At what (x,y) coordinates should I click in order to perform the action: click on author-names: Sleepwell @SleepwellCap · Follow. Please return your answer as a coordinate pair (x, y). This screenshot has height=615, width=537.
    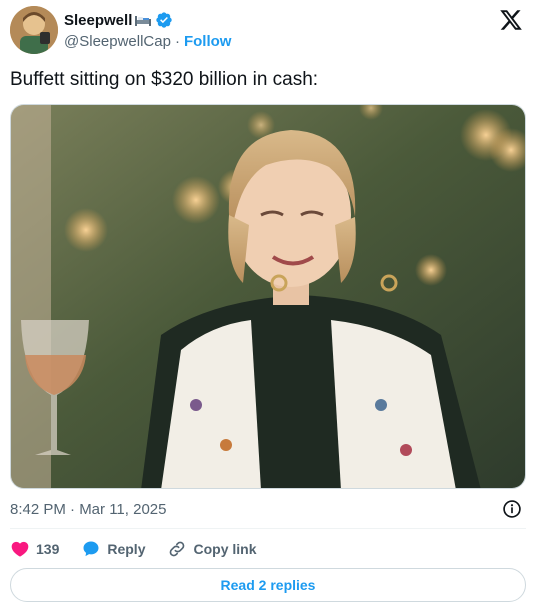
    Looking at the image, I should click on (148, 30).